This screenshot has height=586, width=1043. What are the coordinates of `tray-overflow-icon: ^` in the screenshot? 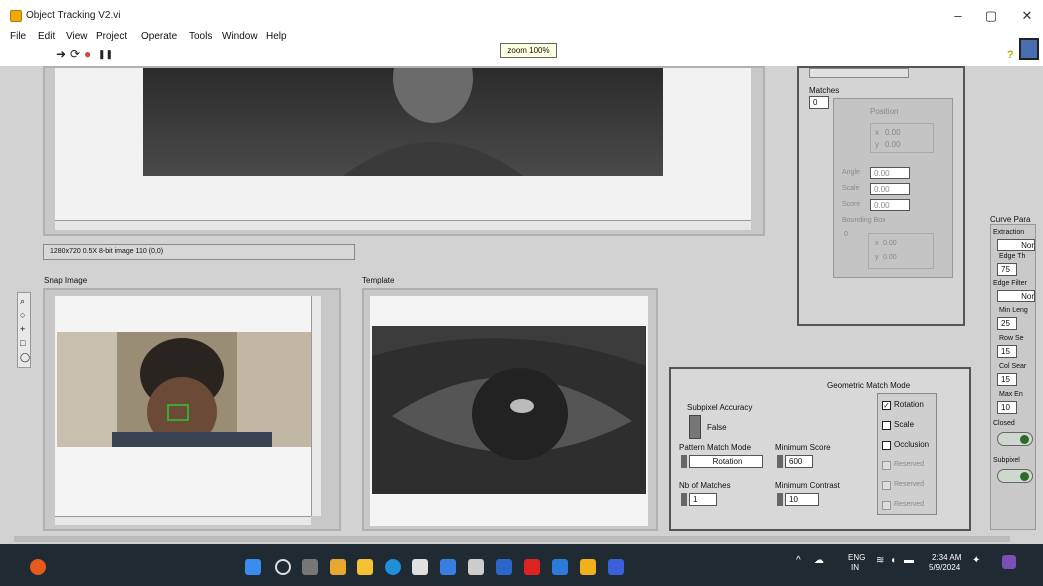 It's located at (798, 560).